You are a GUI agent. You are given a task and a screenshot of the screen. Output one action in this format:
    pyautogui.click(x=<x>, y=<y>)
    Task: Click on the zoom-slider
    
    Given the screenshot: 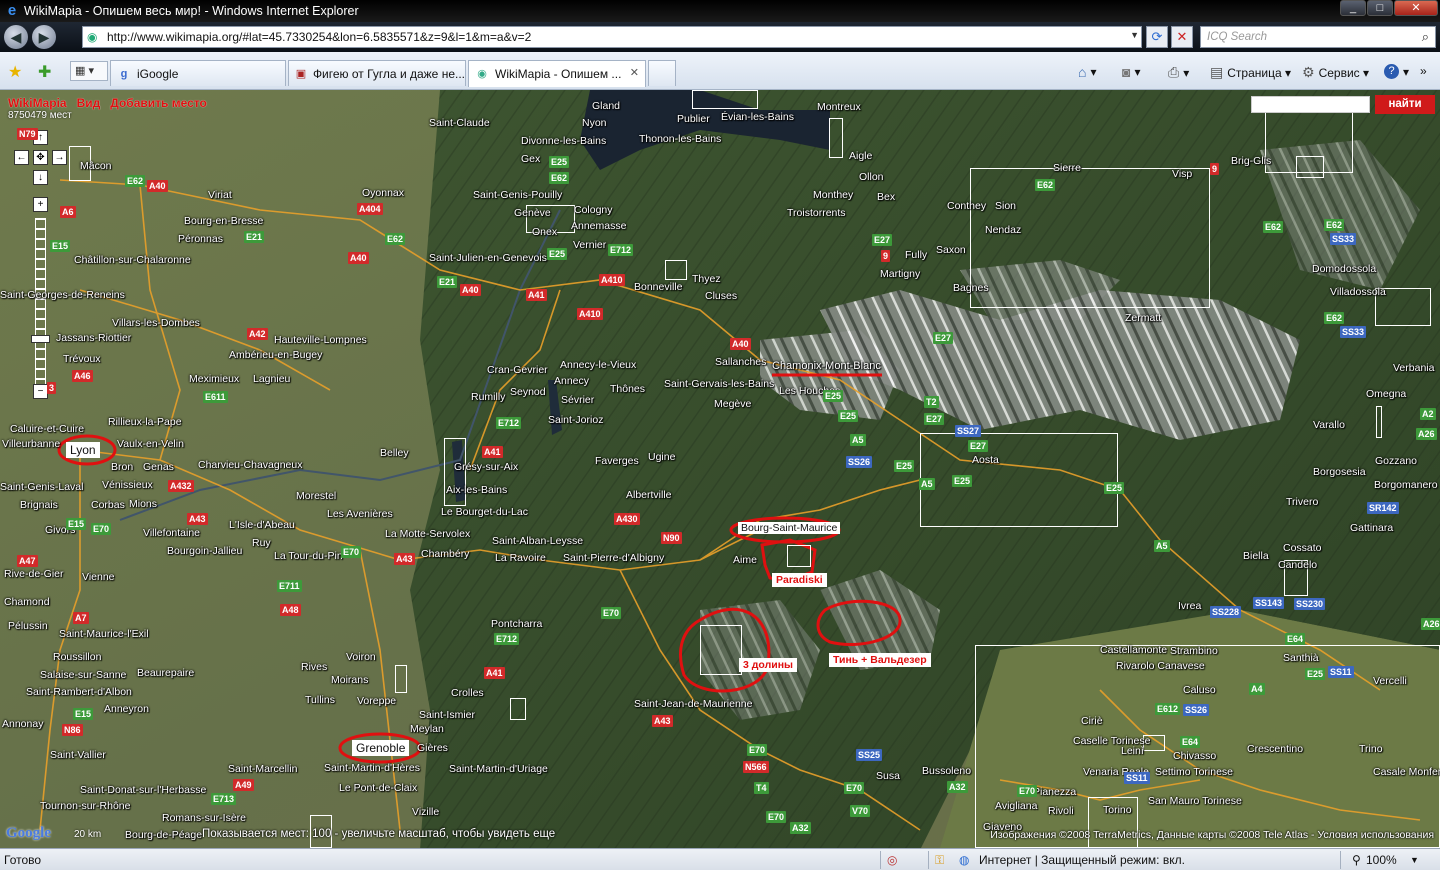 What is the action you would take?
    pyautogui.click(x=40, y=303)
    